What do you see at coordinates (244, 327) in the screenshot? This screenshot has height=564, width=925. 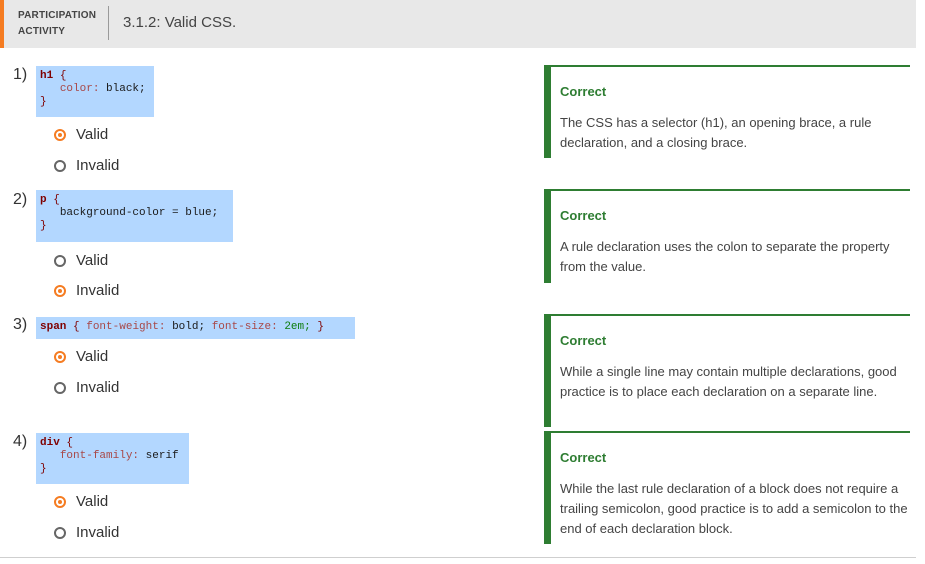 I see `code-property: font-size:` at bounding box center [244, 327].